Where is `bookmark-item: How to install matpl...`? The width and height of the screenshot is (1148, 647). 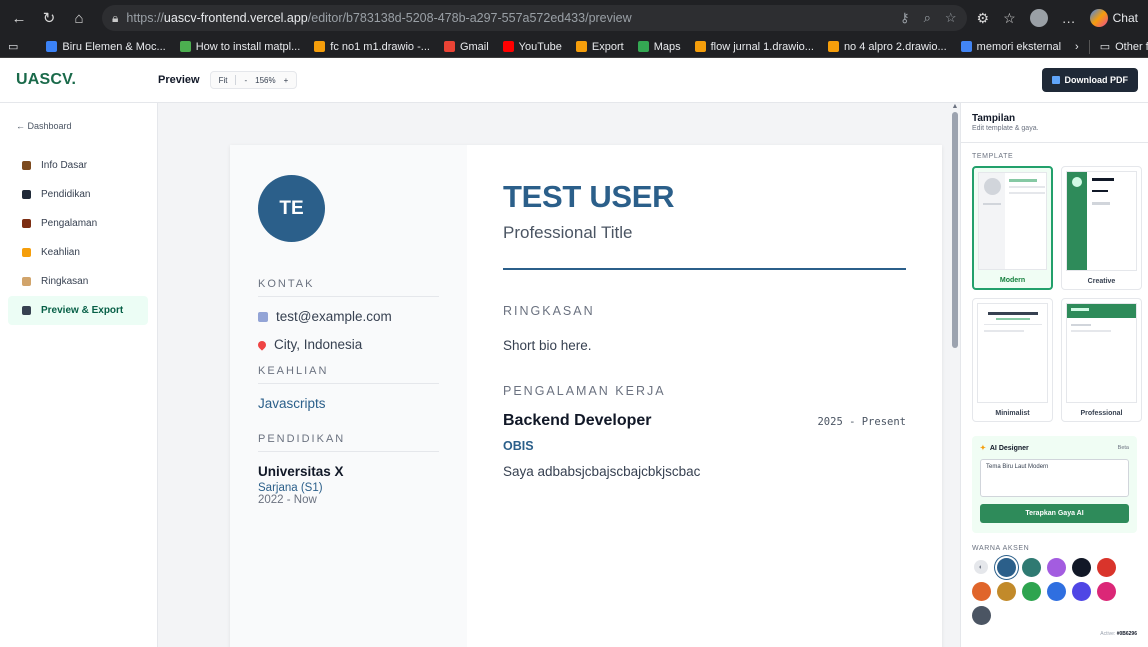 bookmark-item: How to install matpl... is located at coordinates (239, 47).